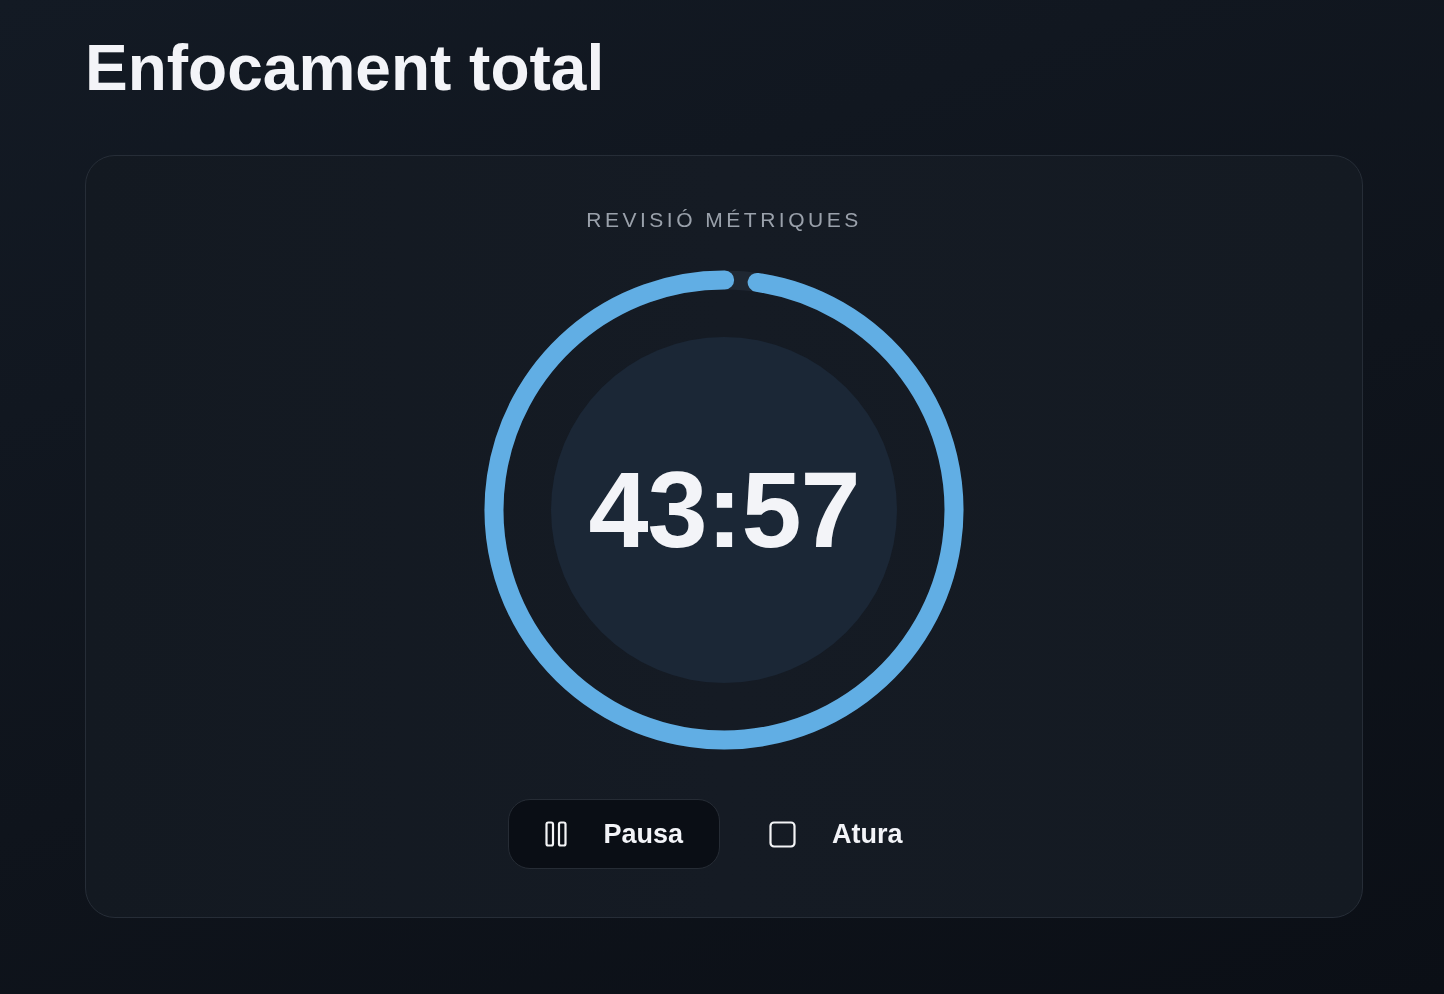 This screenshot has height=994, width=1444. Describe the element at coordinates (782, 834) in the screenshot. I see `stop-icon` at that location.